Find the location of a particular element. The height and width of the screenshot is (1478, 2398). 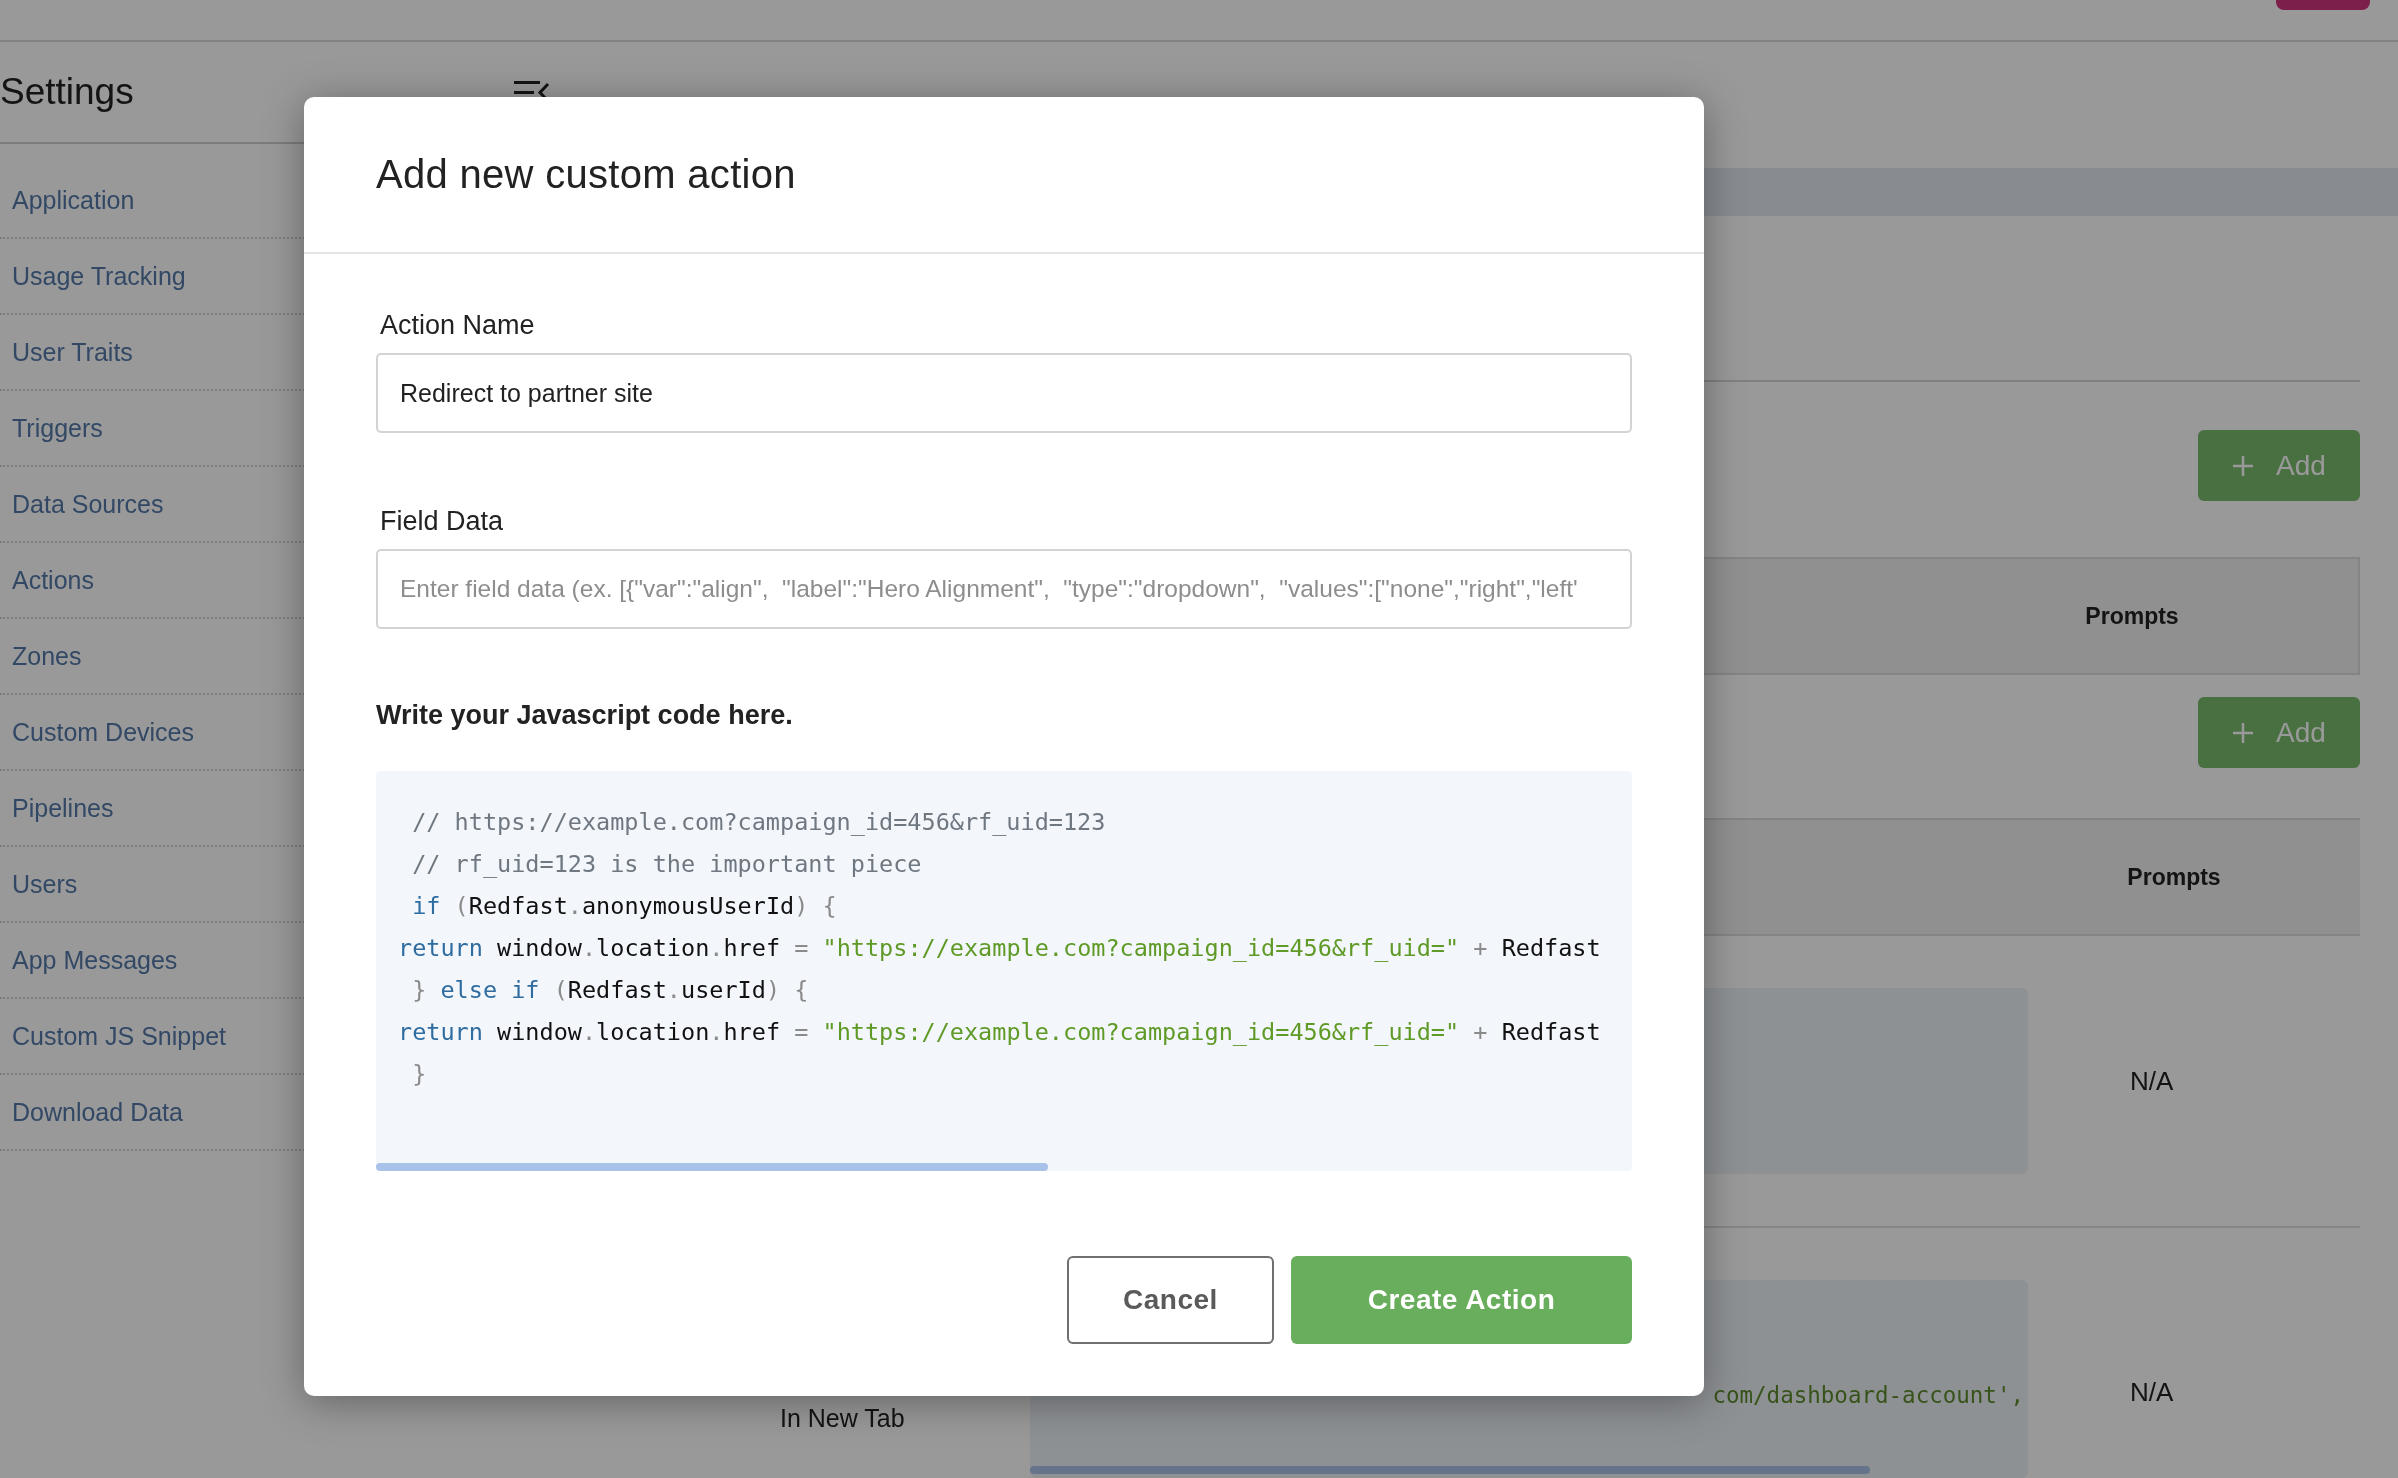

cancel-button: Cancel is located at coordinates (1170, 1300).